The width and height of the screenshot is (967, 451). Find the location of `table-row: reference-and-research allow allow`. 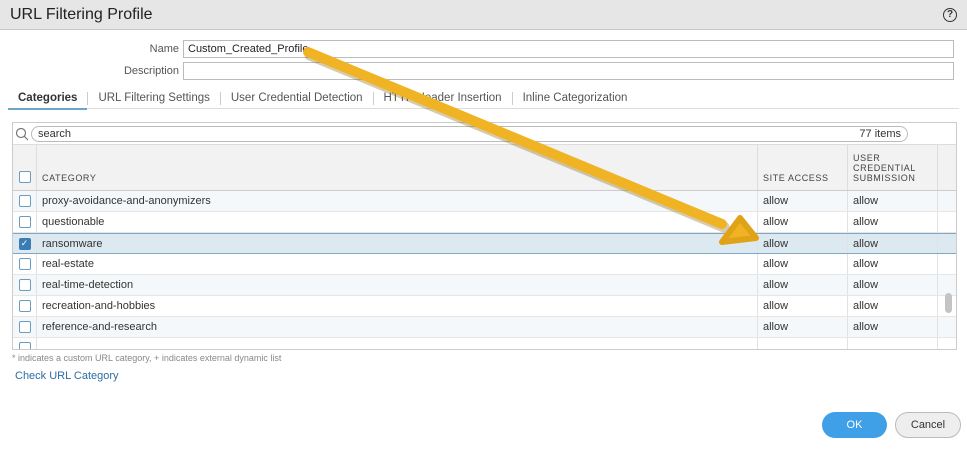

table-row: reference-and-research allow allow is located at coordinates (484, 327).